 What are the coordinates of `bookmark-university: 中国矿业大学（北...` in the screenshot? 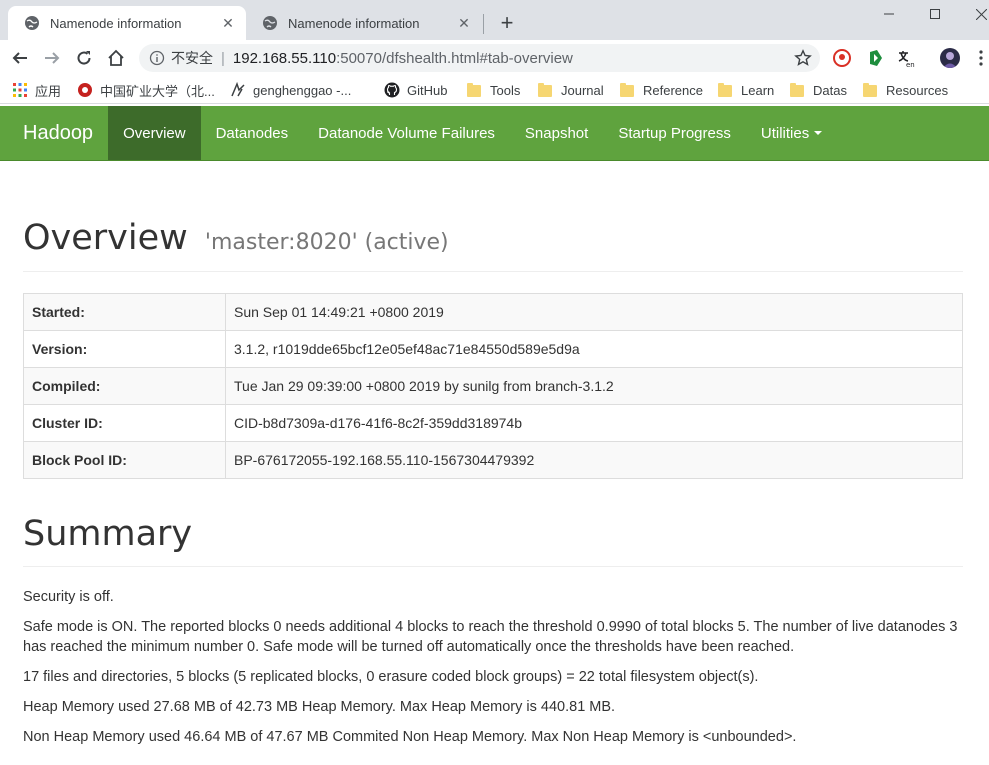 It's located at (146, 90).